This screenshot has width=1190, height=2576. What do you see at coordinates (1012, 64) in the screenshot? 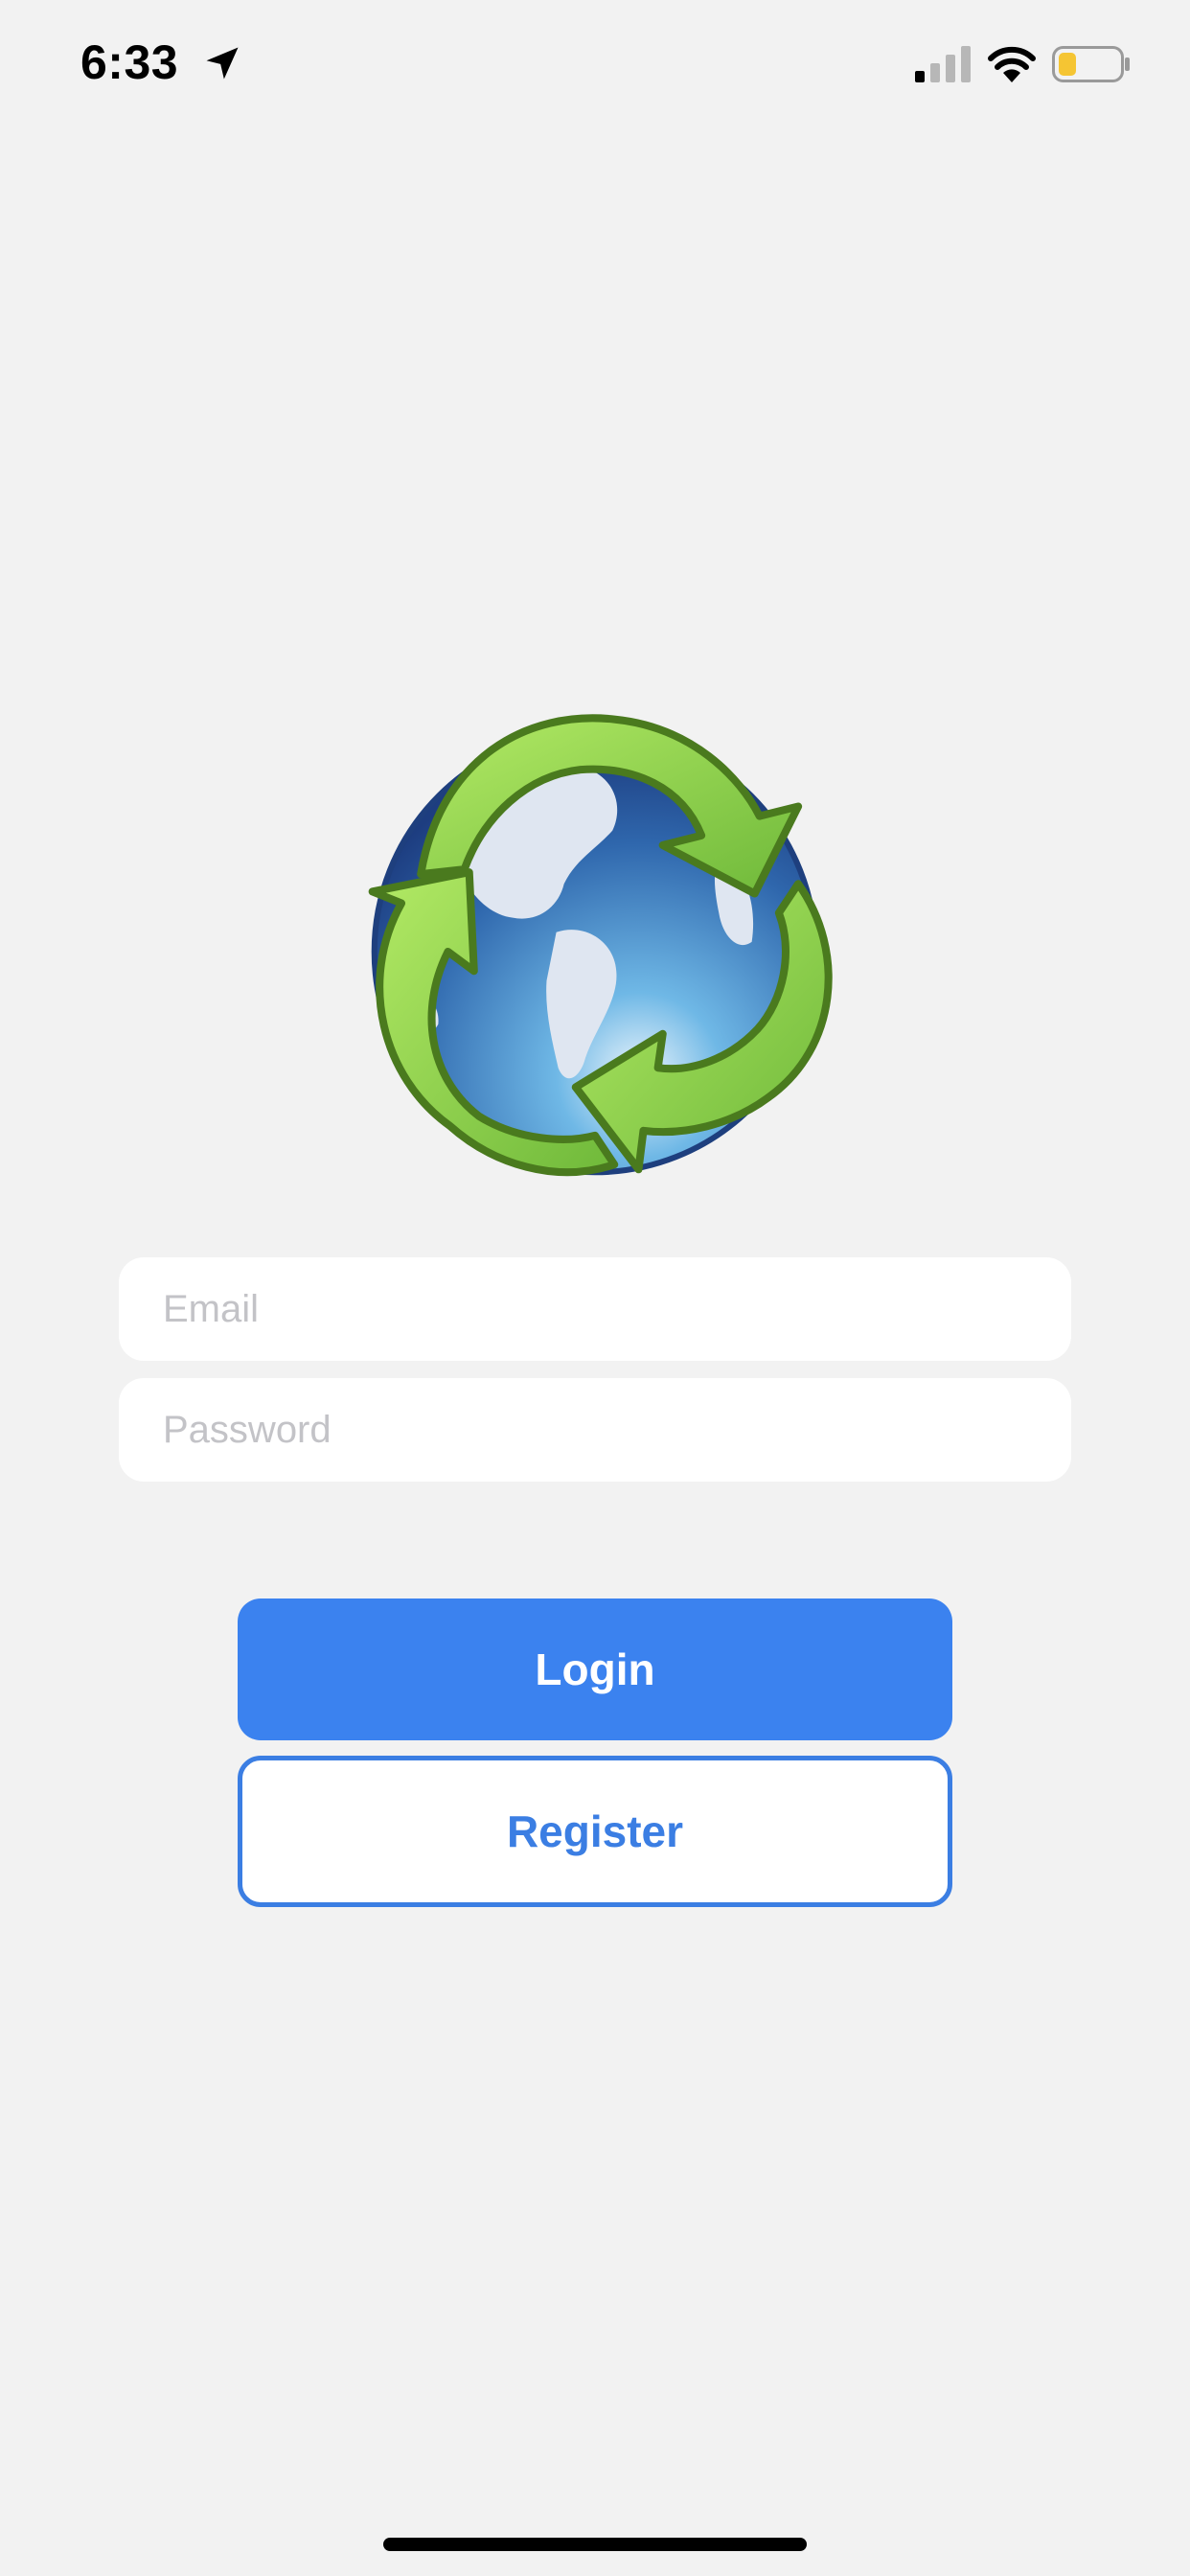
I see `wifi-icon` at bounding box center [1012, 64].